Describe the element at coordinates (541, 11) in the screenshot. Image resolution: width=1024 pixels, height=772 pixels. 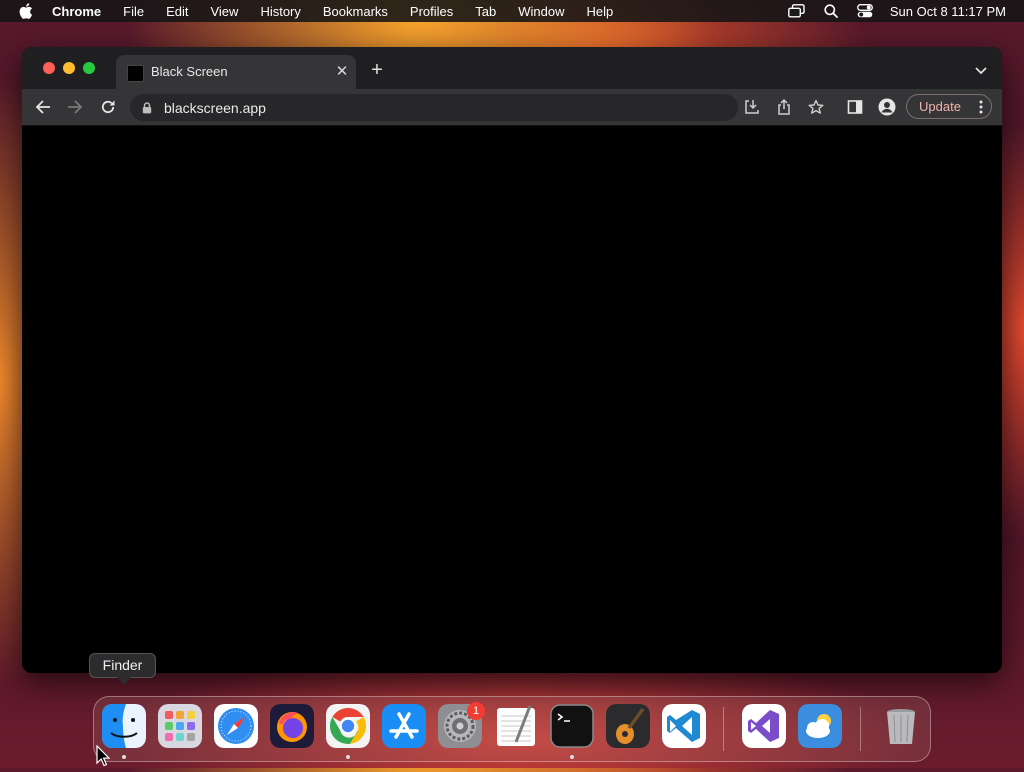
I see `menu-window: Window` at that location.